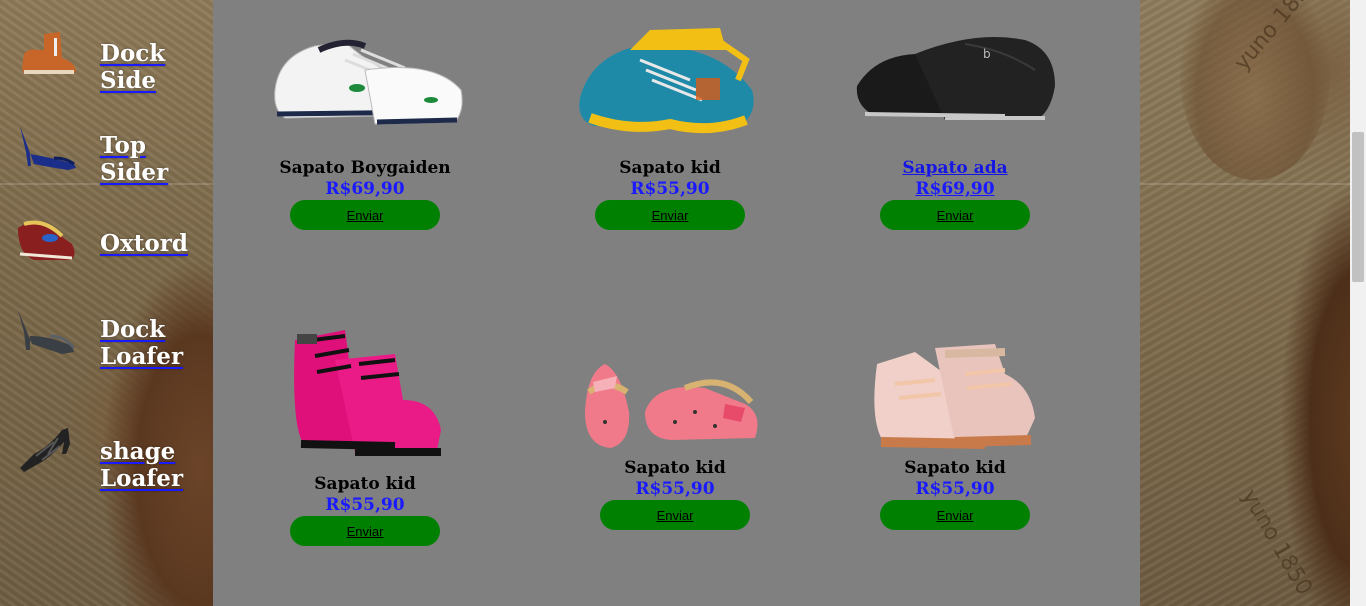 The height and width of the screenshot is (606, 1366). What do you see at coordinates (955, 130) in the screenshot?
I see `product-card: b Sapato ada R$69,90 Enviar` at bounding box center [955, 130].